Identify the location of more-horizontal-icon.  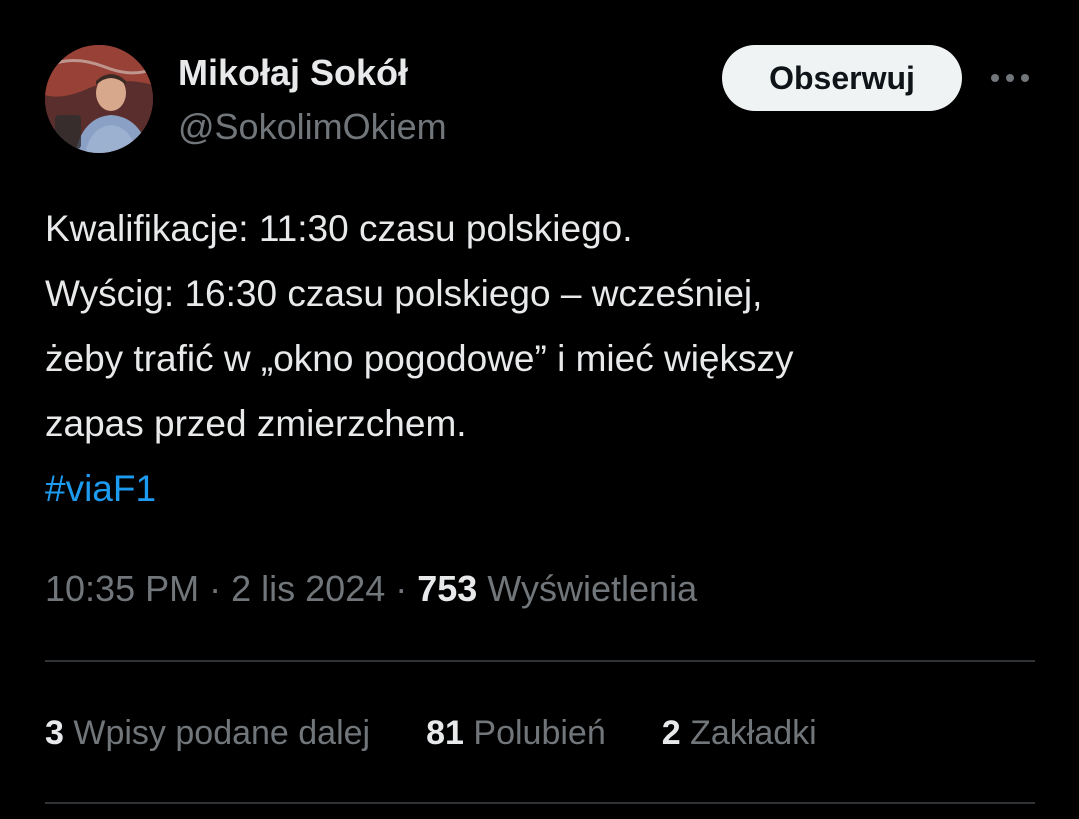
(1010, 78).